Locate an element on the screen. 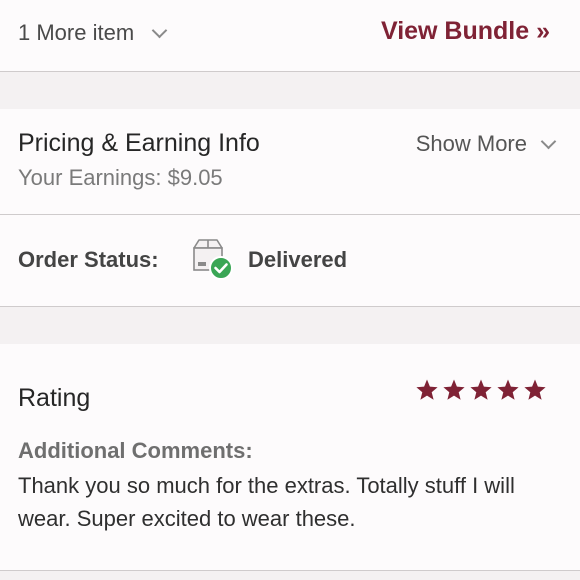  order-status-label: Order Status: is located at coordinates (88, 259).